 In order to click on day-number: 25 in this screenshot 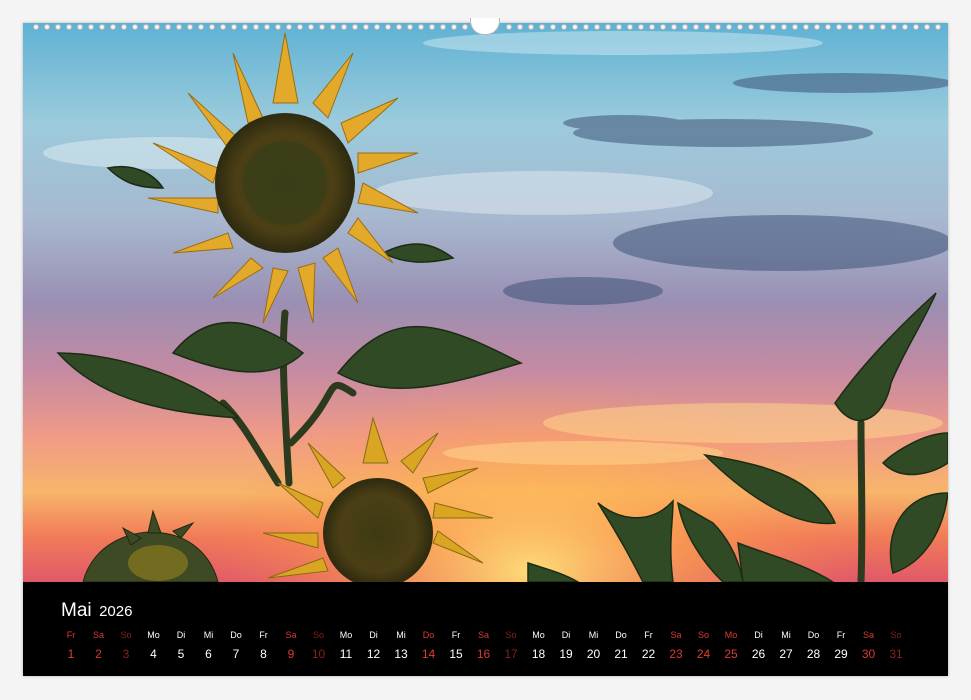, I will do `click(731, 654)`.